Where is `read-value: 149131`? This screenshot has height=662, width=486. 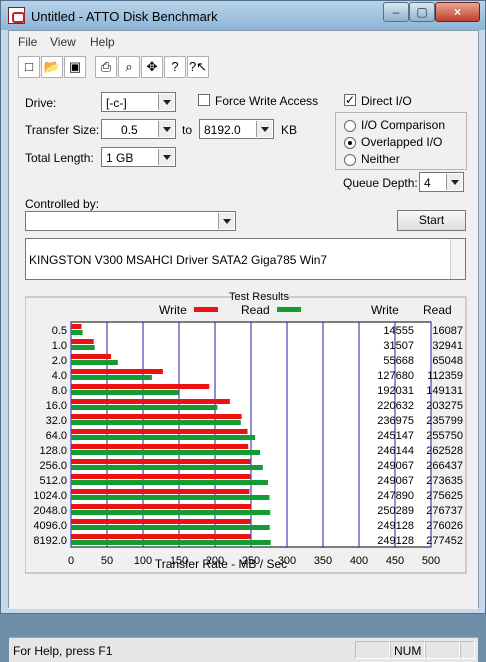 read-value: 149131 is located at coordinates (444, 391).